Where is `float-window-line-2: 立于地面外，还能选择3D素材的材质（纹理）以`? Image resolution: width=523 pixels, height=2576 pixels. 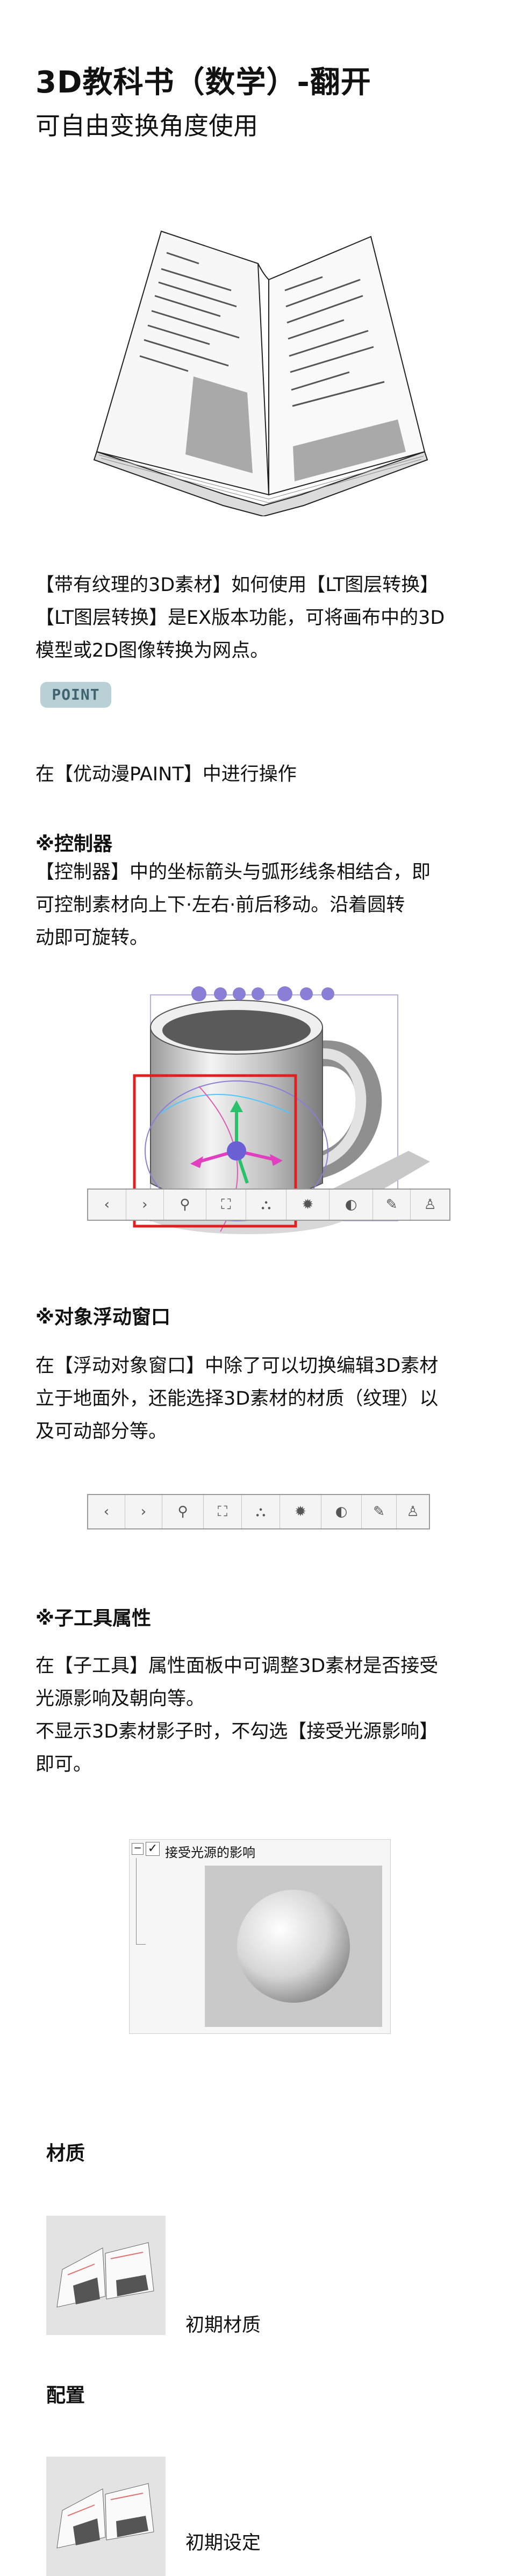
float-window-line-2: 立于地面外，还能选择3D素材的材质（纹理）以 is located at coordinates (237, 1399).